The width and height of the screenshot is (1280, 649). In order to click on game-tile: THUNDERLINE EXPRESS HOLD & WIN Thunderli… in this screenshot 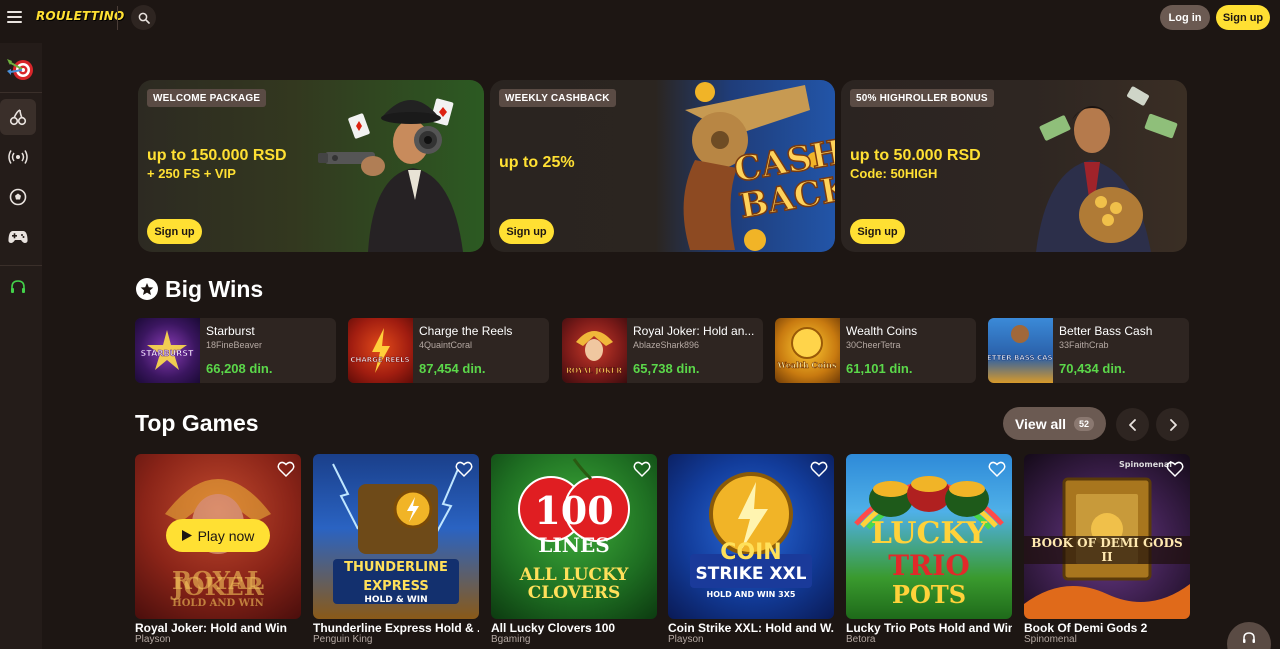, I will do `click(396, 549)`.